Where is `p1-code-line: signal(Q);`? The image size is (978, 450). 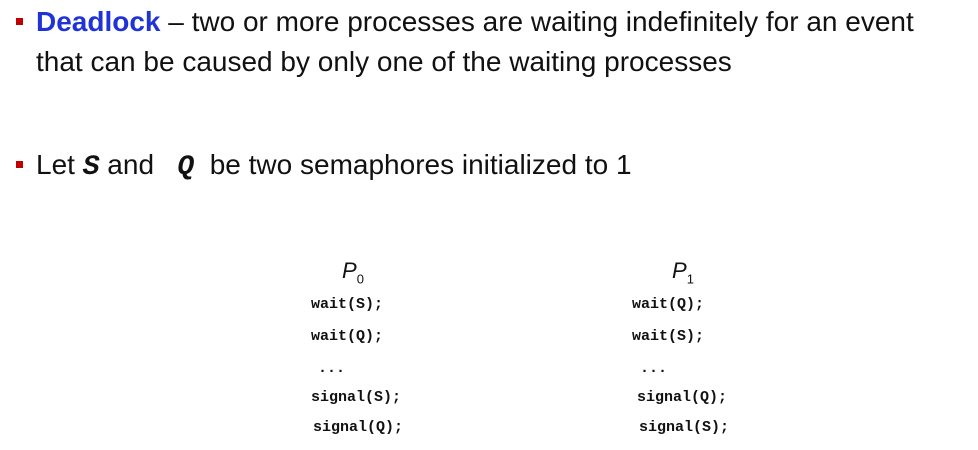
p1-code-line: signal(Q); is located at coordinates (682, 397).